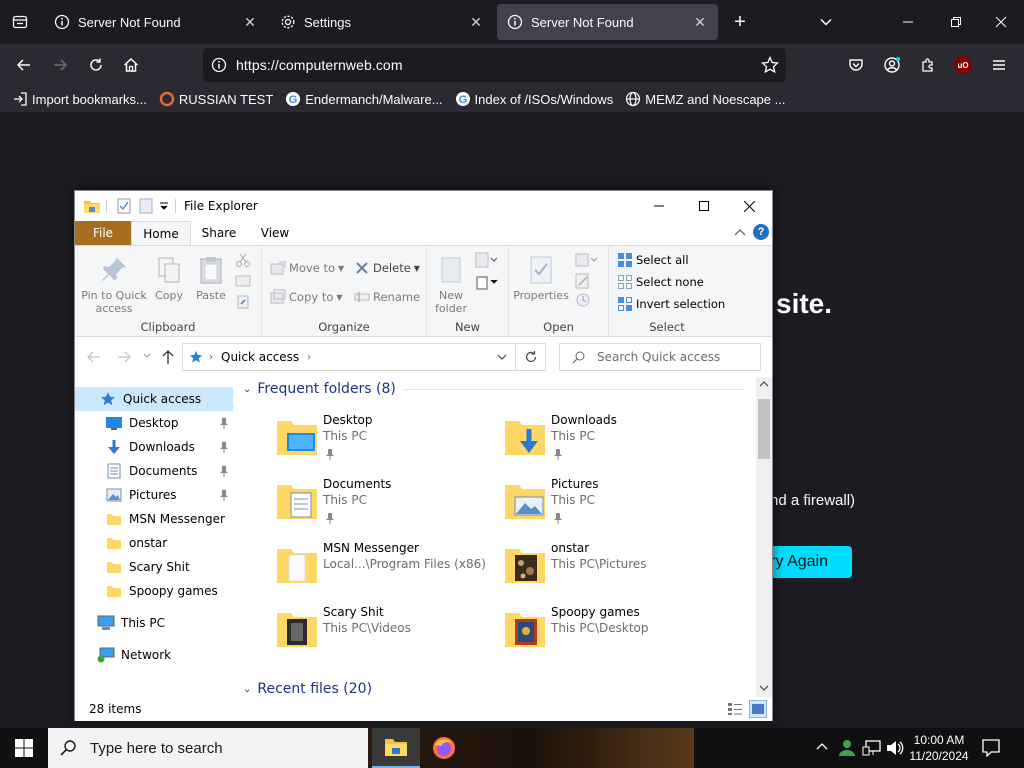  I want to click on restore-icon, so click(956, 22).